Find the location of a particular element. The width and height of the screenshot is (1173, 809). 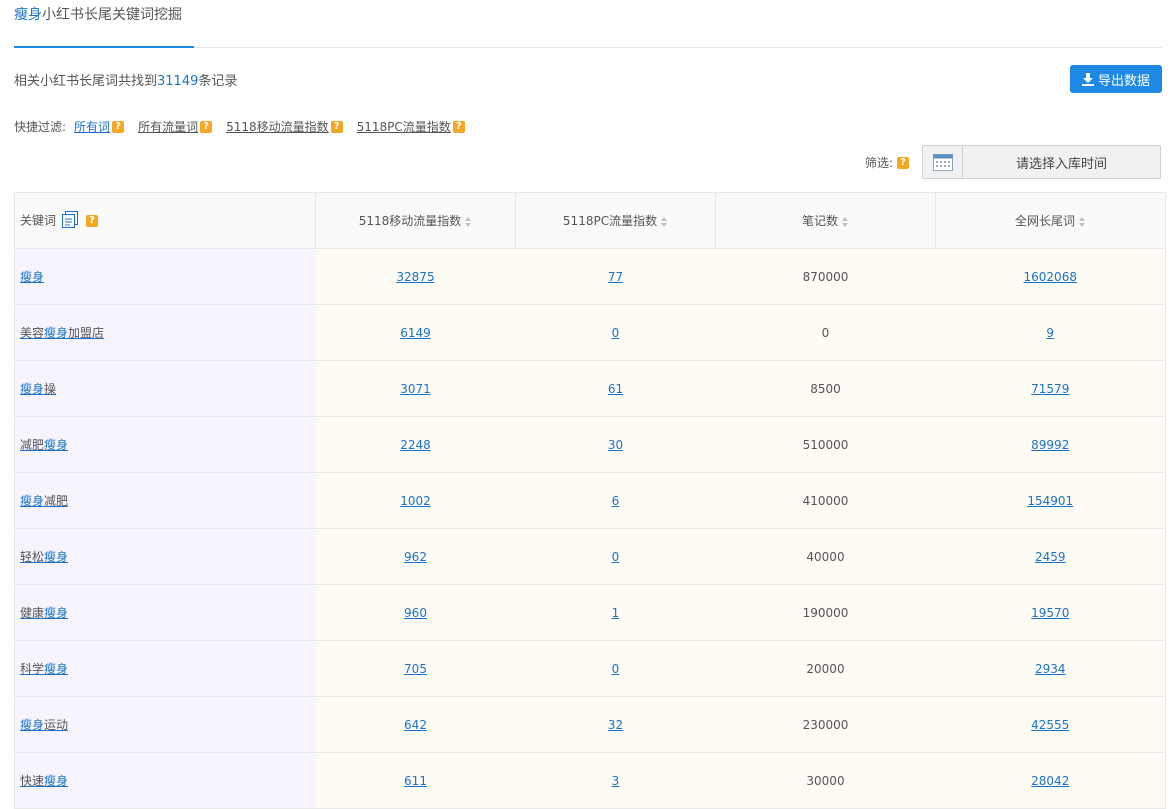

keyword-link: 减肥瘦身 is located at coordinates (44, 445).